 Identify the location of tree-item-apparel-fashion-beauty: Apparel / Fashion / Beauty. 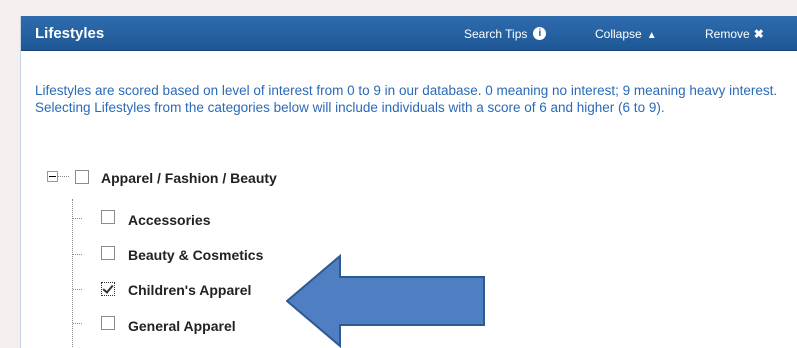
(189, 178).